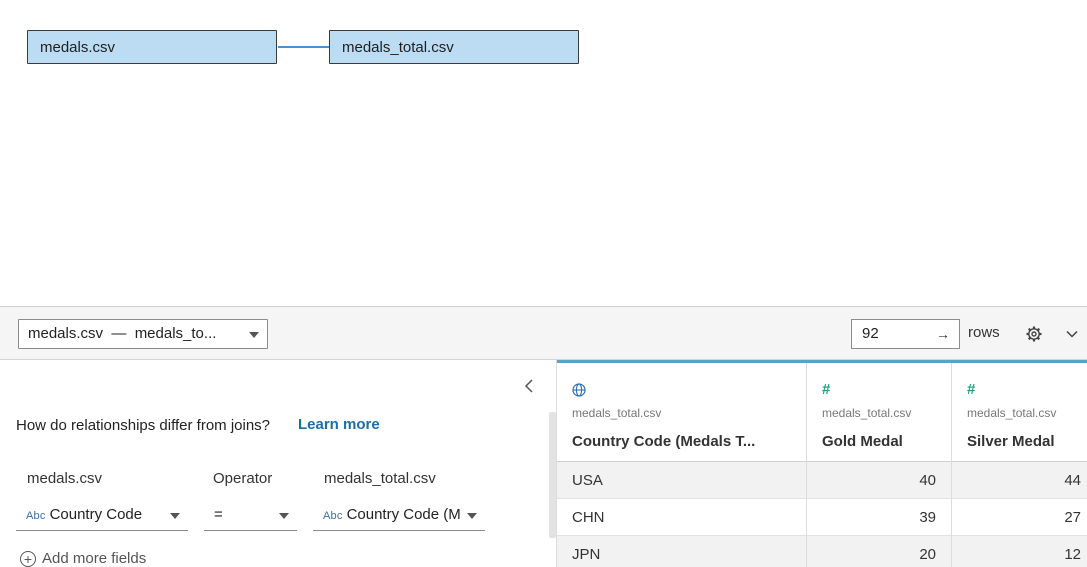 The image size is (1087, 567). I want to click on data-grid-toolbar: medals.csv — medals_to... 92 → rows, so click(543, 333).